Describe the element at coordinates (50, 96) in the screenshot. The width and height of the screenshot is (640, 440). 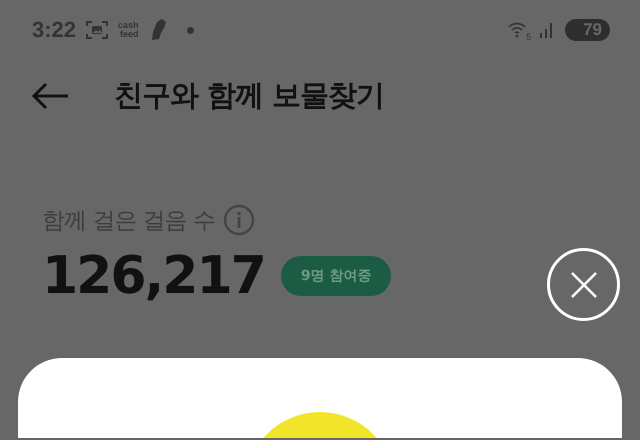
I see `back-button` at that location.